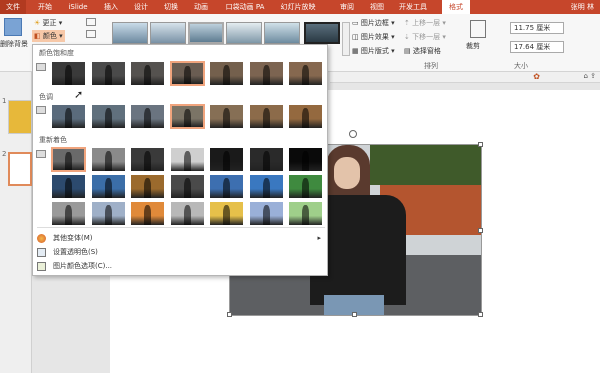 This screenshot has height=373, width=600. What do you see at coordinates (181, 252) in the screenshot?
I see `set-transparent-color-item: 设置透明色(S)` at bounding box center [181, 252].